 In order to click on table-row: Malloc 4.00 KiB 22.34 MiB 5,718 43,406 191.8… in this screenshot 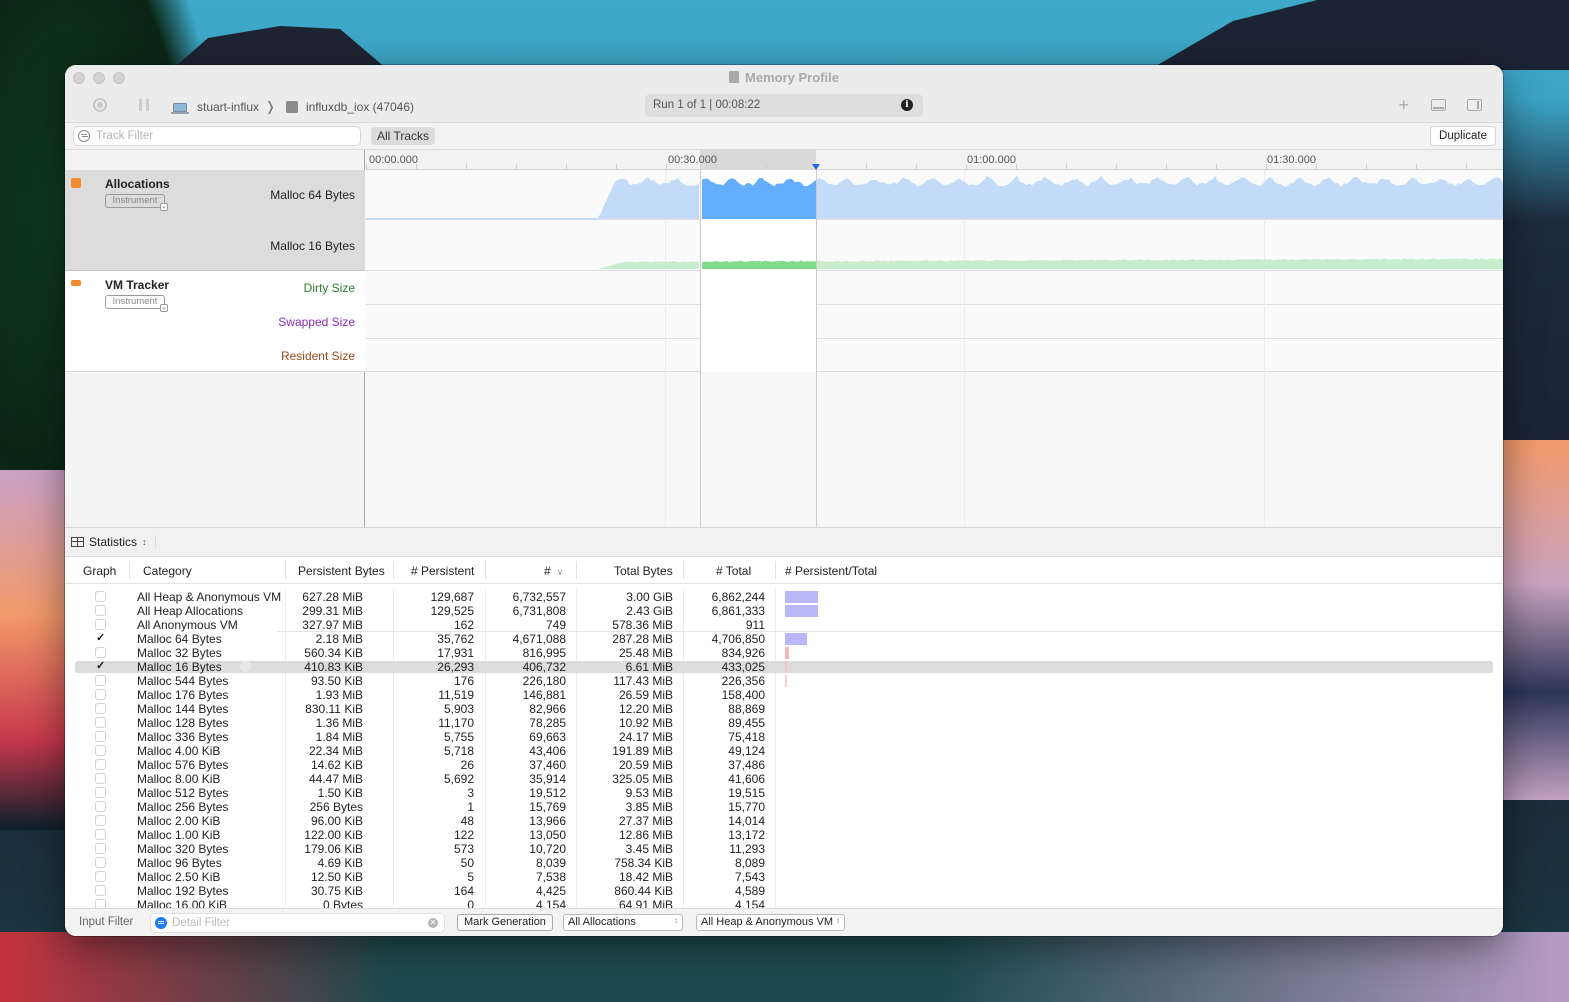, I will do `click(784, 751)`.